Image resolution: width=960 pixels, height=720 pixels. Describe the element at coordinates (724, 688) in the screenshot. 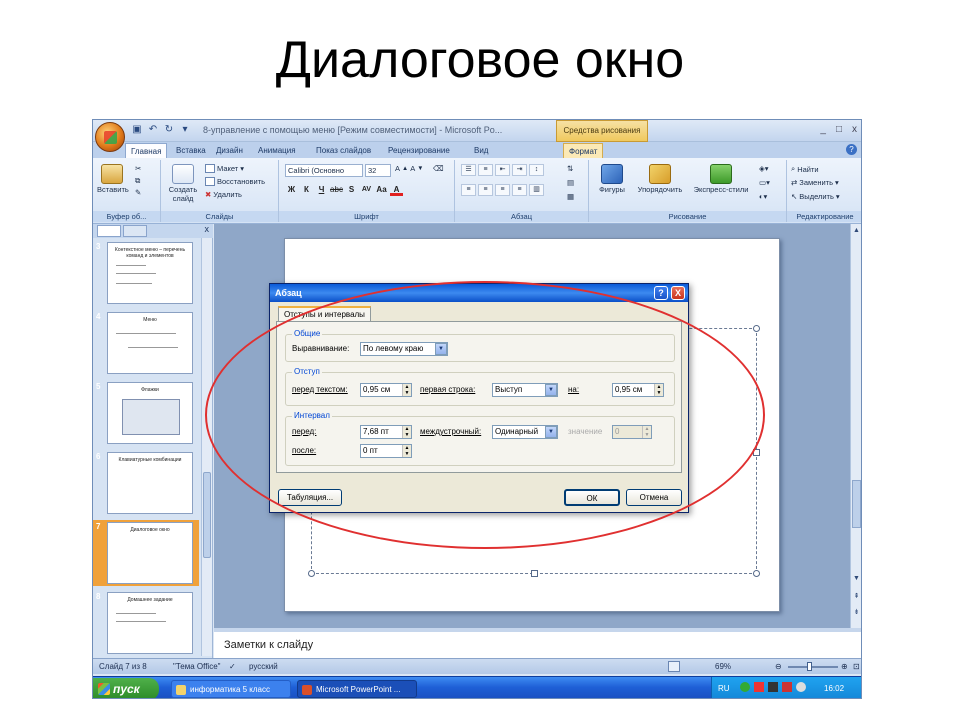

I see `language-indicator: RU` at that location.